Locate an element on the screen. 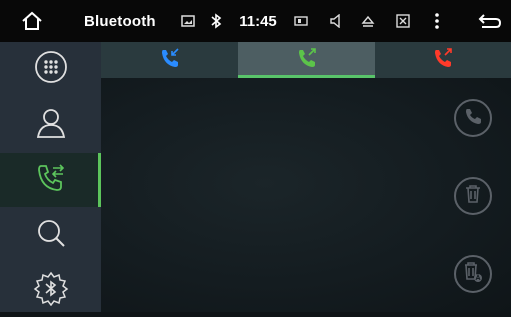 The width and height of the screenshot is (511, 317). tab-incoming-calls is located at coordinates (169, 60).